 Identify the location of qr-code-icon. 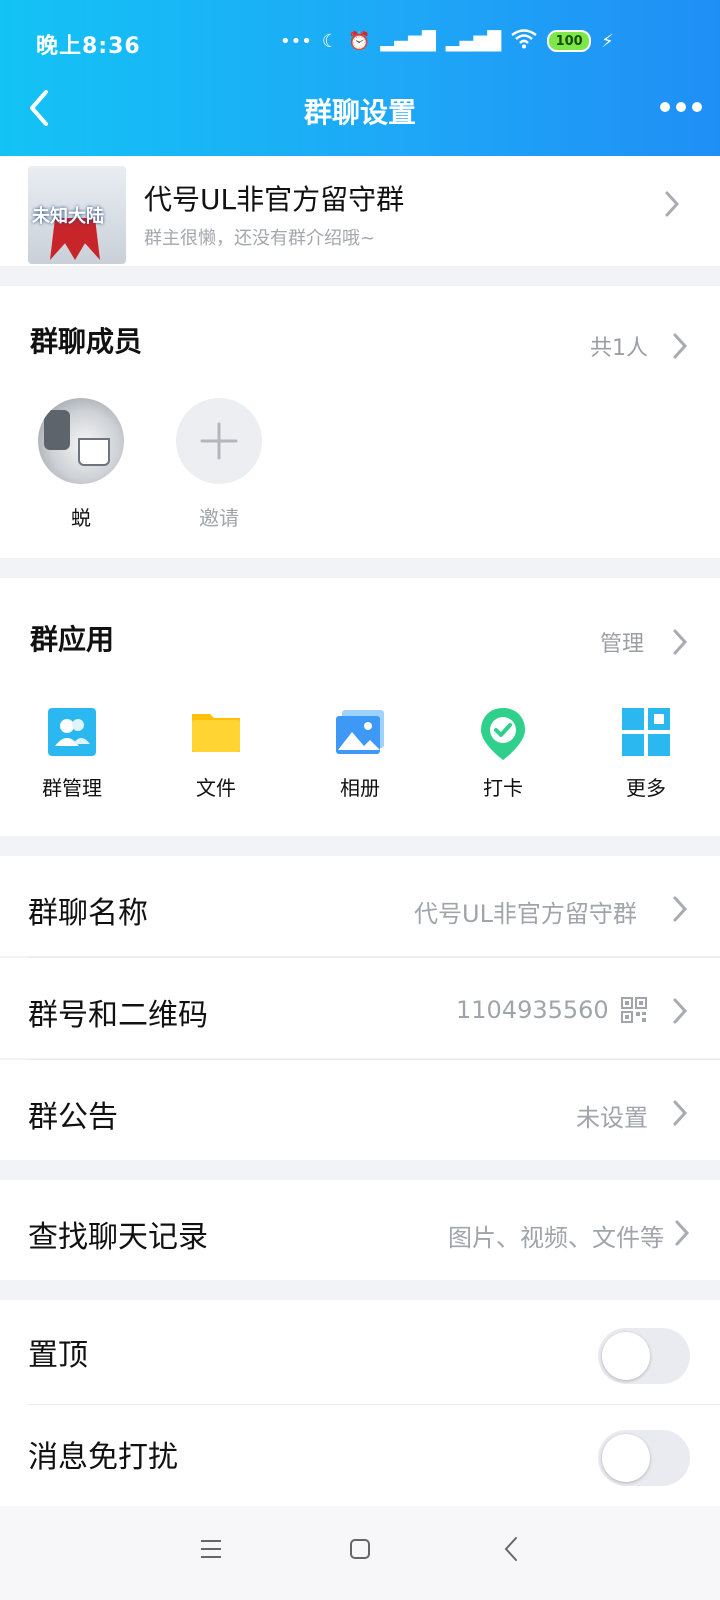
(634, 1012).